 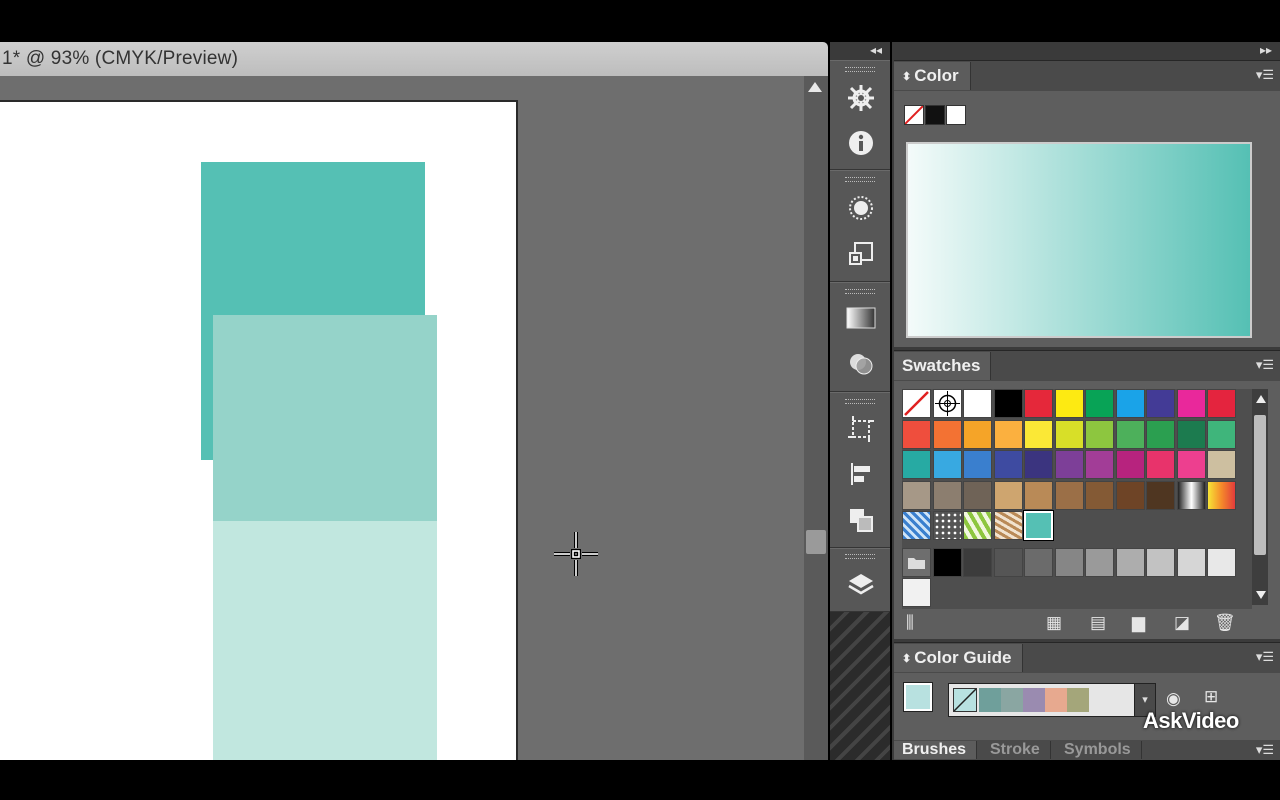 What do you see at coordinates (1266, 50) in the screenshot?
I see `expand-right-icon: ▸▸` at bounding box center [1266, 50].